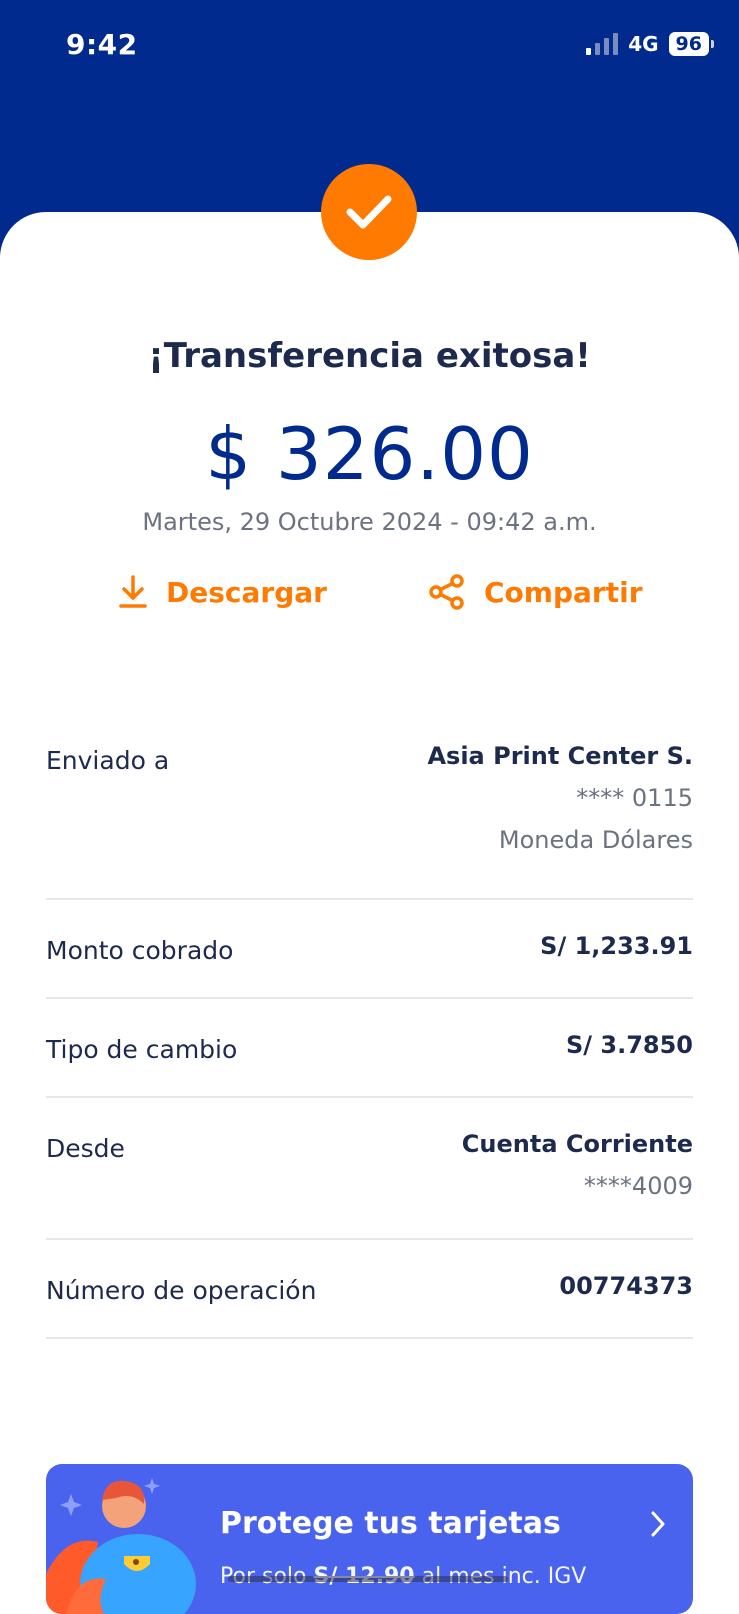  I want to click on status-time: 9:42, so click(102, 44).